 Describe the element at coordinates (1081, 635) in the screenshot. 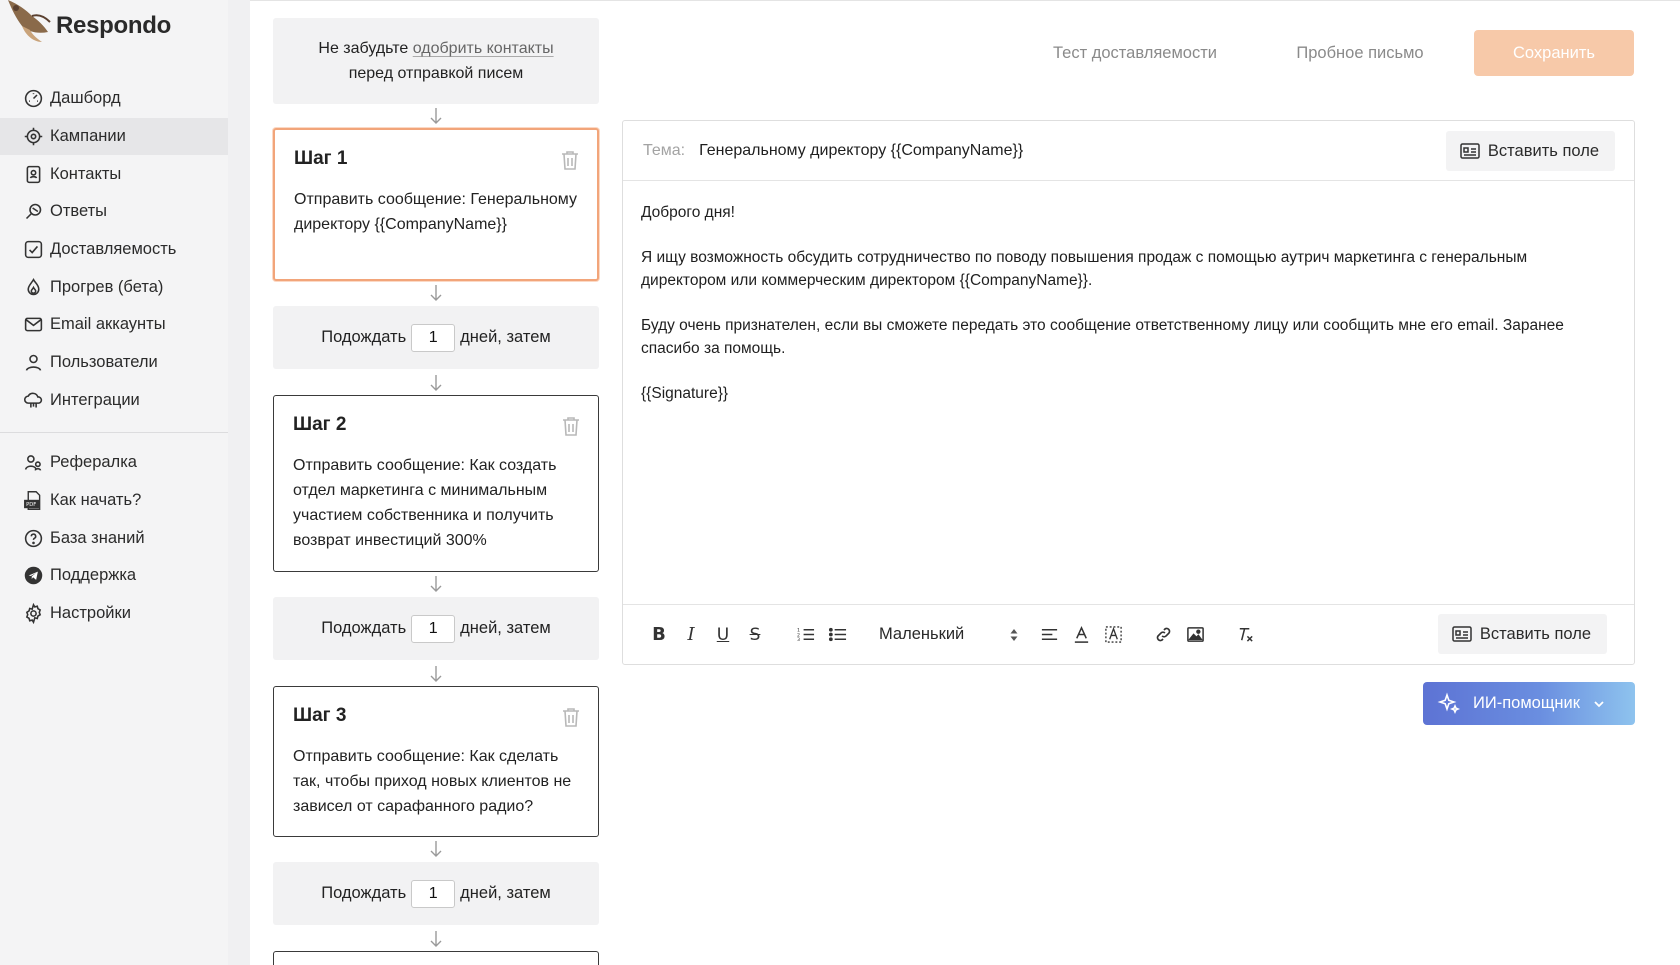

I see `text-color-icon` at that location.